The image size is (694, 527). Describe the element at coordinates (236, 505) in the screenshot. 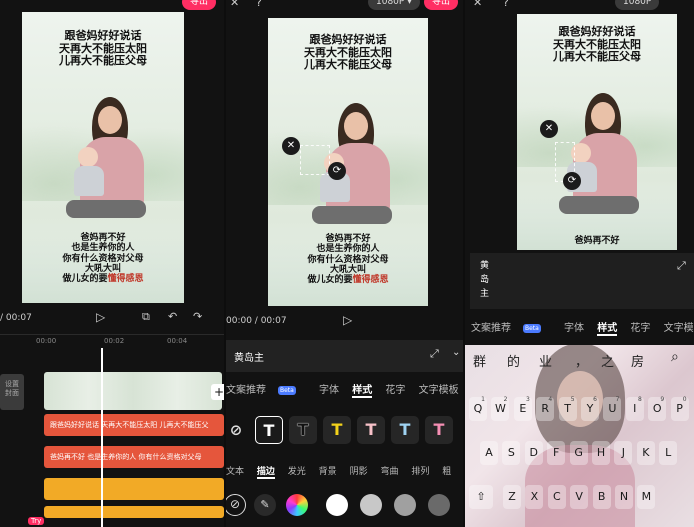

I see `no-color-icon: ⊘` at that location.